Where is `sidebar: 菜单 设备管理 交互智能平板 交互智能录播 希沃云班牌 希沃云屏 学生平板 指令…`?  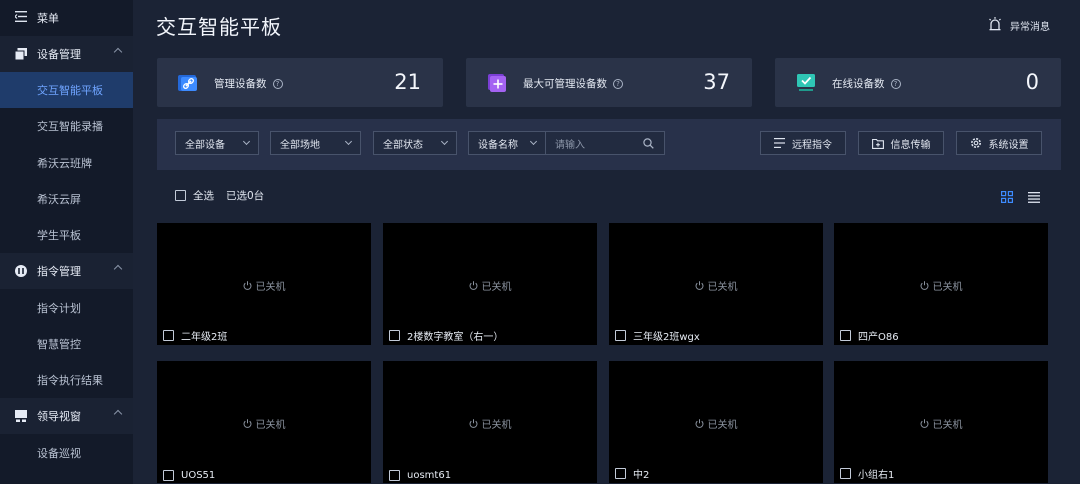 sidebar: 菜单 设备管理 交互智能平板 交互智能录播 希沃云班牌 希沃云屏 学生平板 指令… is located at coordinates (66, 242).